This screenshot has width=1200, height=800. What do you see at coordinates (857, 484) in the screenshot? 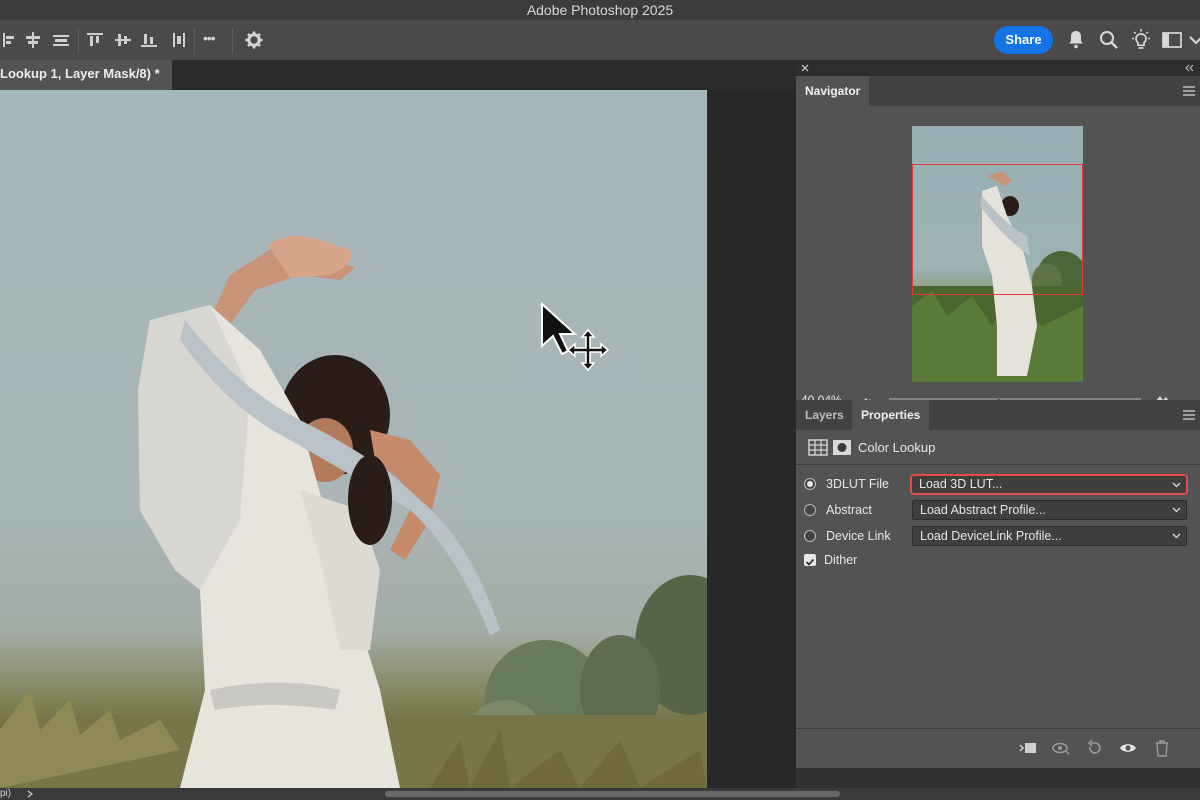
I see `option-label: 3DLUT File` at bounding box center [857, 484].